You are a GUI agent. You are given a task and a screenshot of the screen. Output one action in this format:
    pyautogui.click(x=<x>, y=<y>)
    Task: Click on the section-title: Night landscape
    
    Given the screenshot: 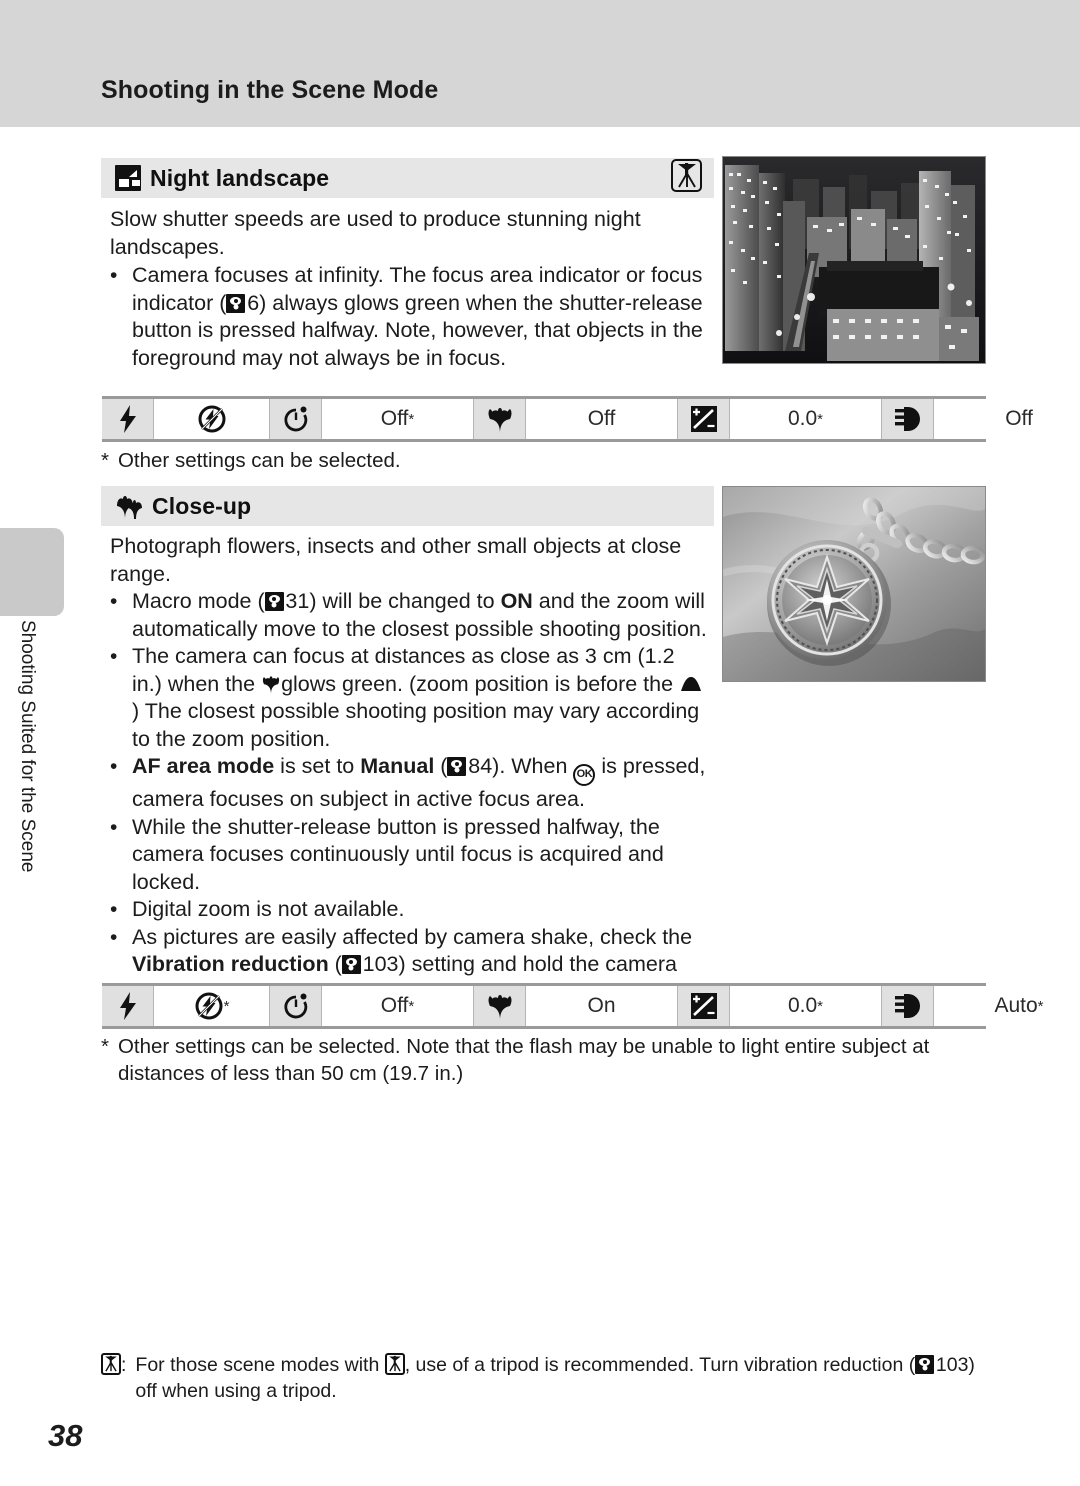 What is the action you would take?
    pyautogui.click(x=240, y=177)
    